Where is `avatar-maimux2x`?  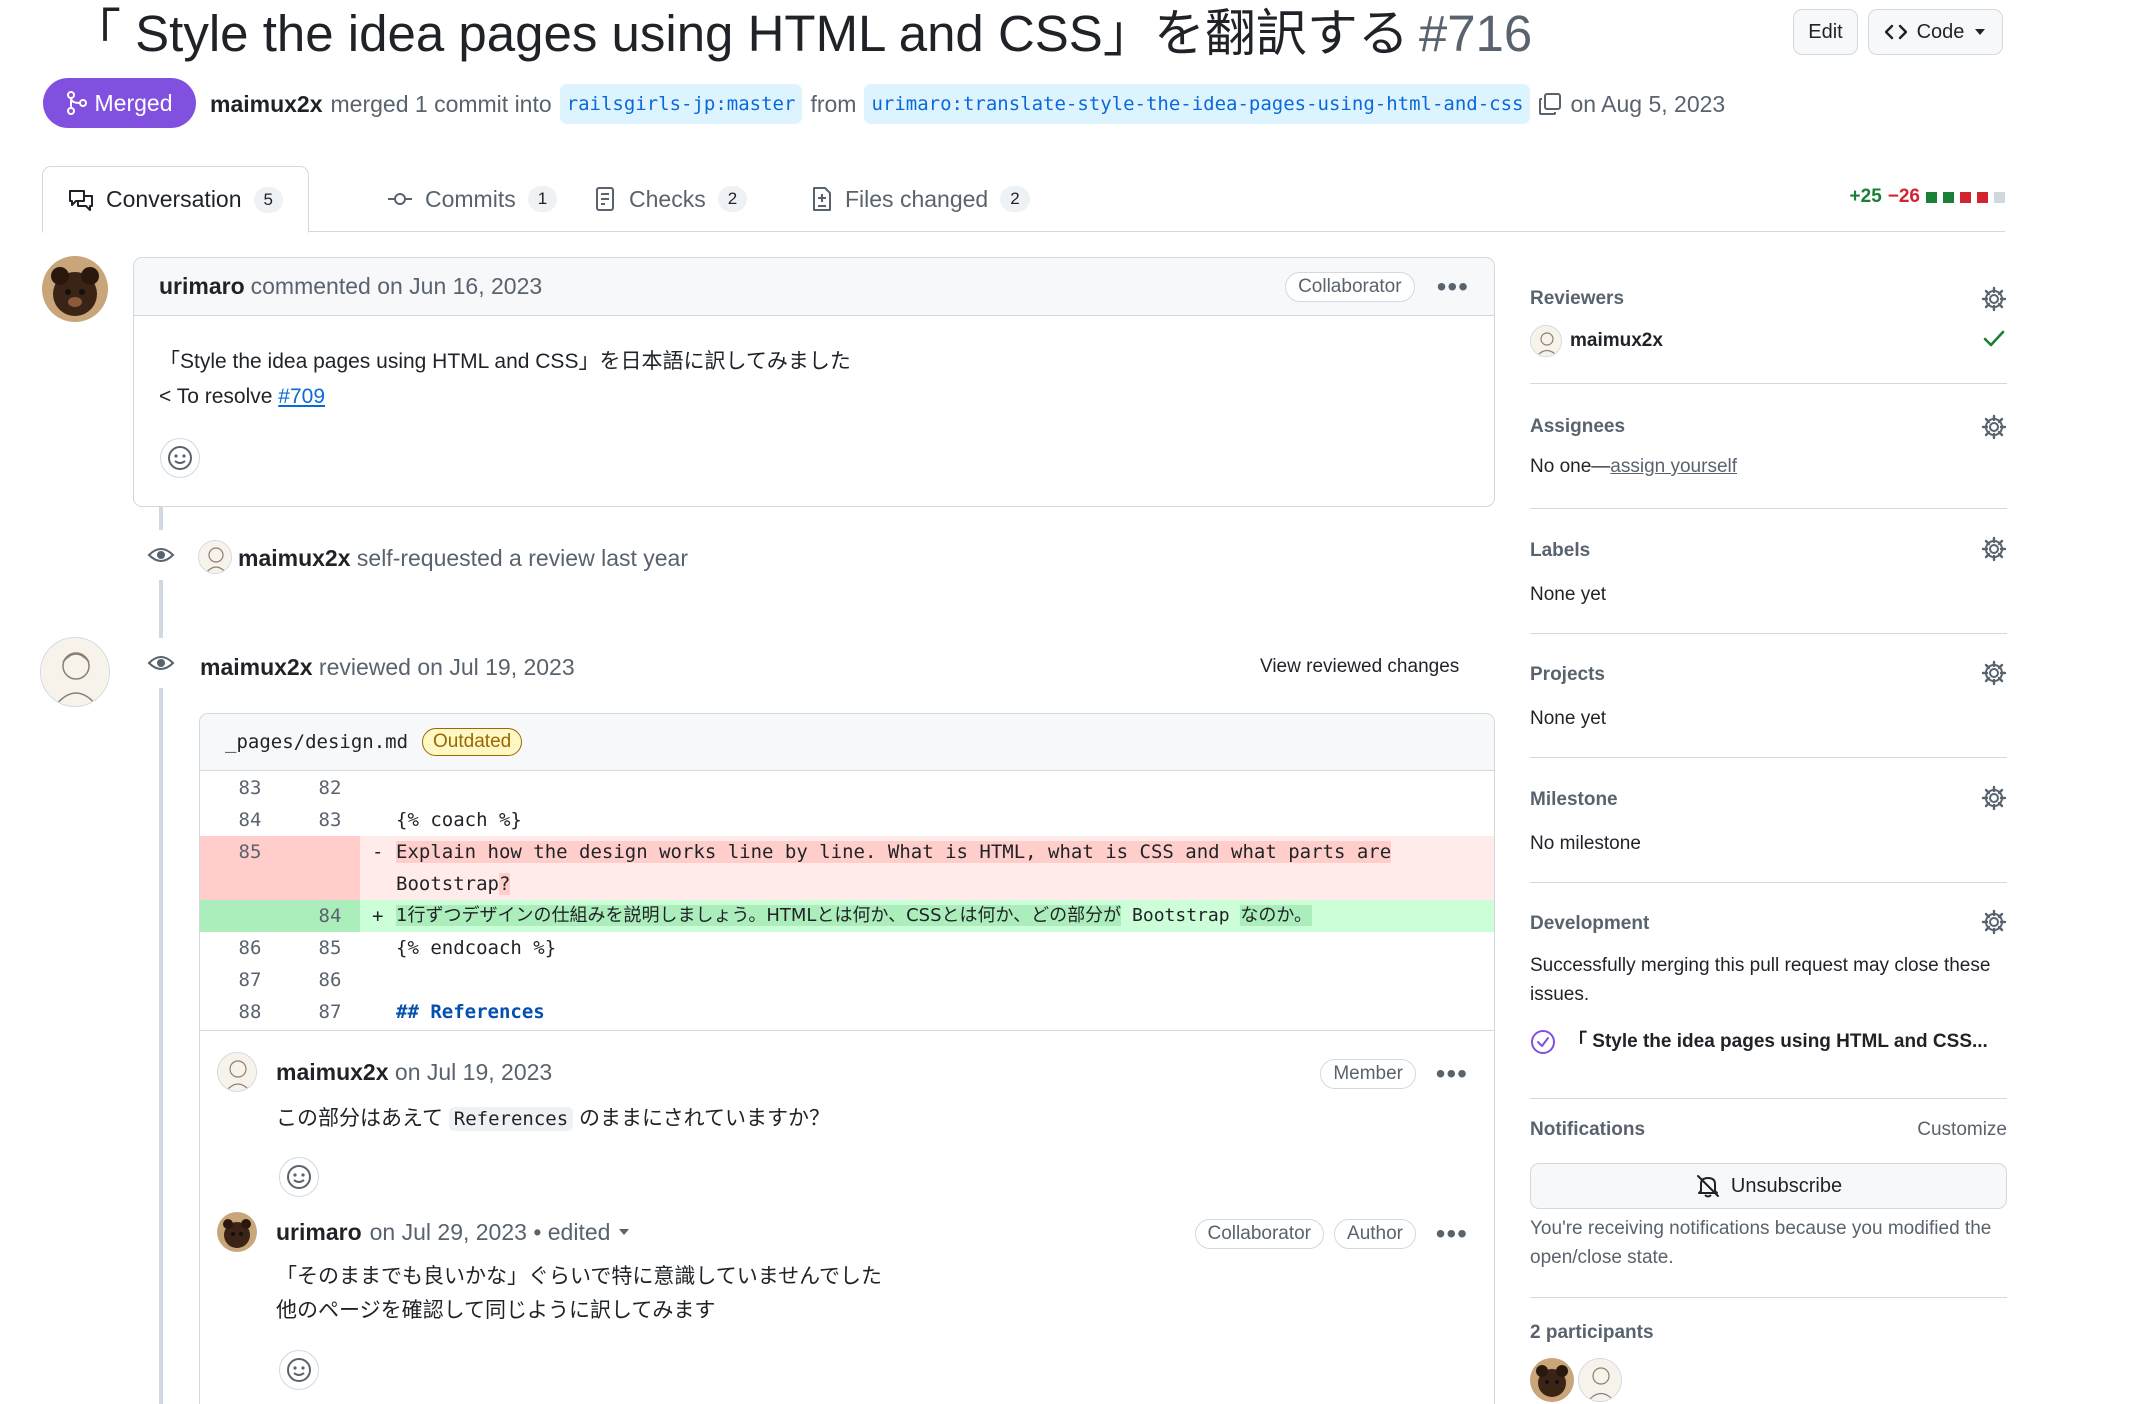
avatar-maimux2x is located at coordinates (75, 672).